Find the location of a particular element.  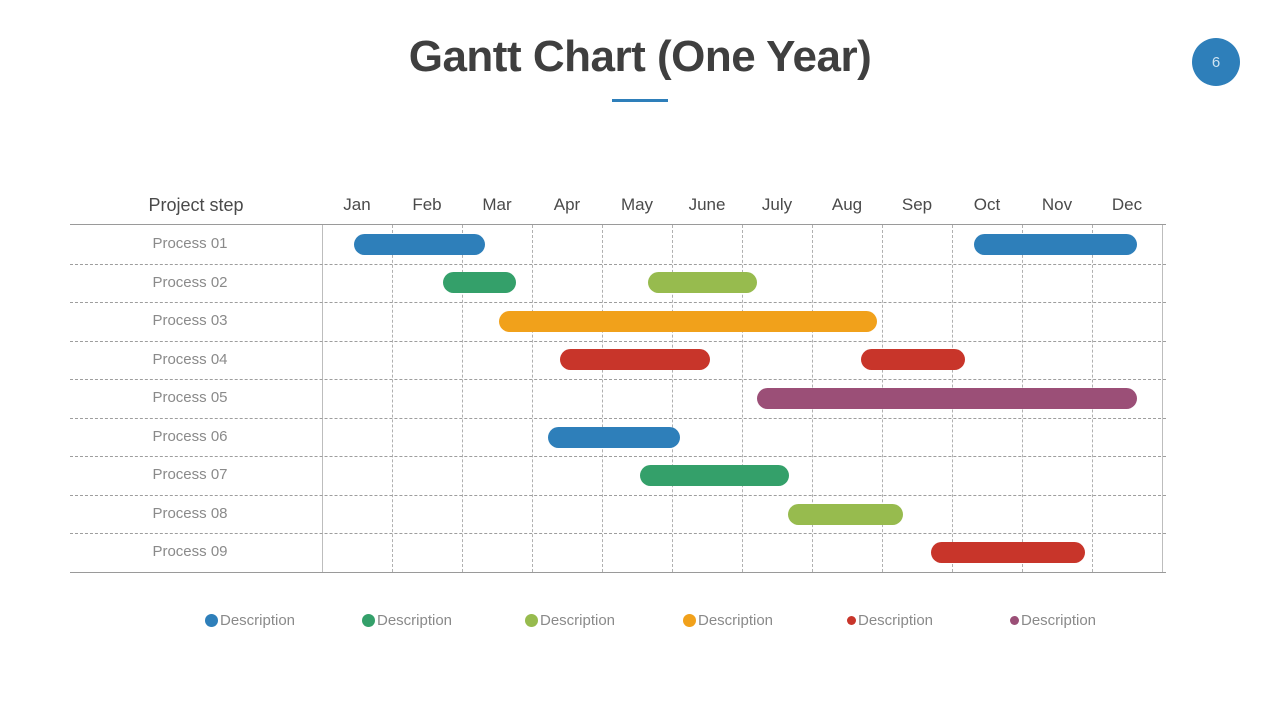

month-header-july: July is located at coordinates (777, 204).